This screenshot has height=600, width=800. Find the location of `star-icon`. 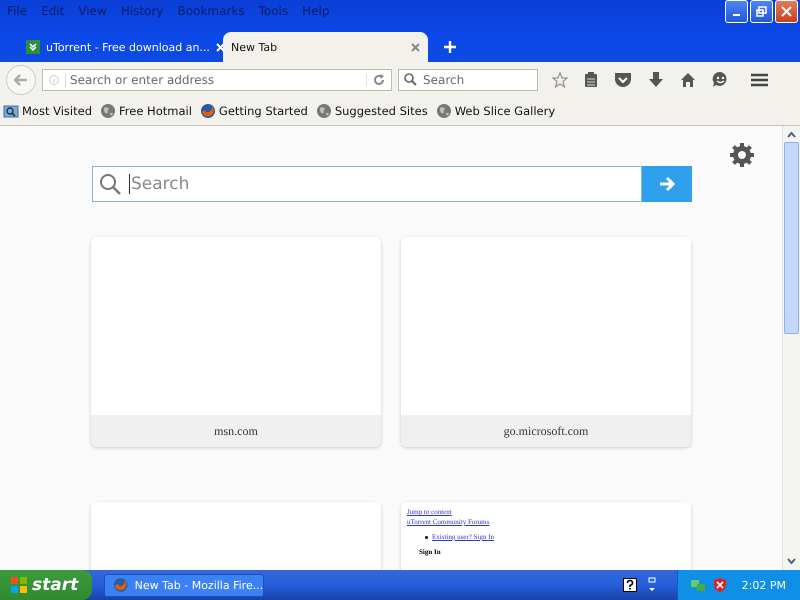

star-icon is located at coordinates (560, 80).